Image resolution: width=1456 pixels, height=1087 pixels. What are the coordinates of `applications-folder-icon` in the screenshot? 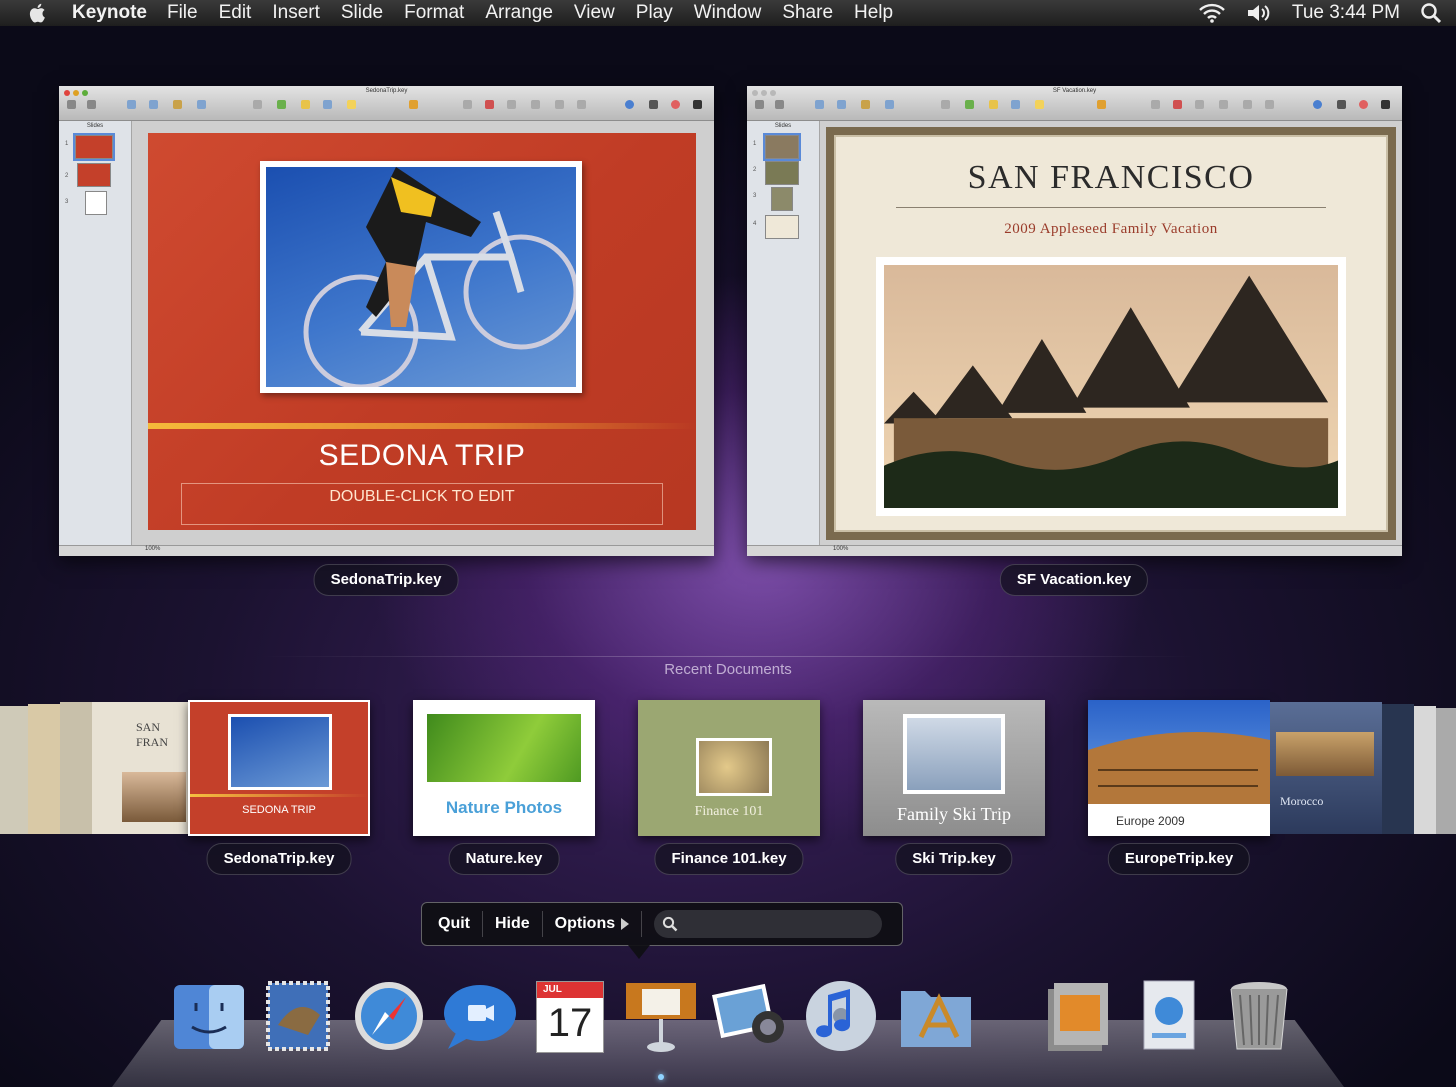 It's located at (936, 1016).